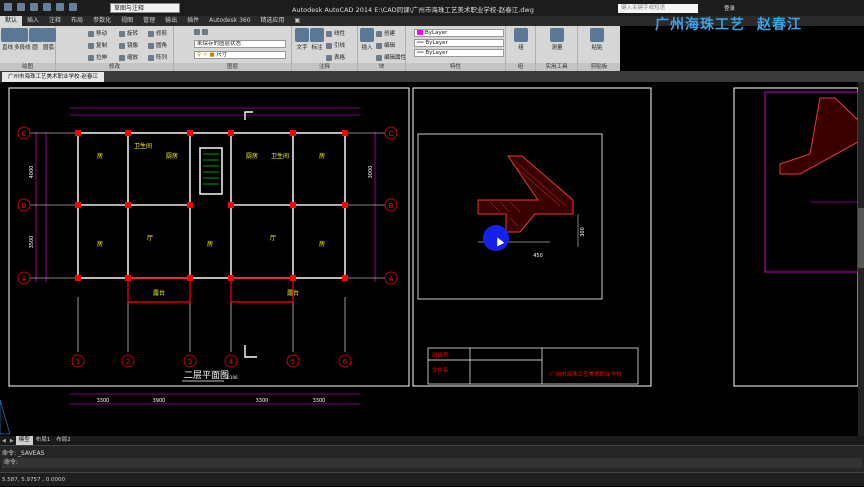  I want to click on attribute-icon, so click(379, 57).